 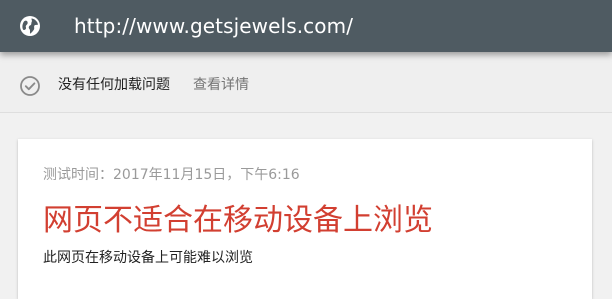 What do you see at coordinates (238, 220) in the screenshot?
I see `result-title: 网页不适合在移动设备上浏览` at bounding box center [238, 220].